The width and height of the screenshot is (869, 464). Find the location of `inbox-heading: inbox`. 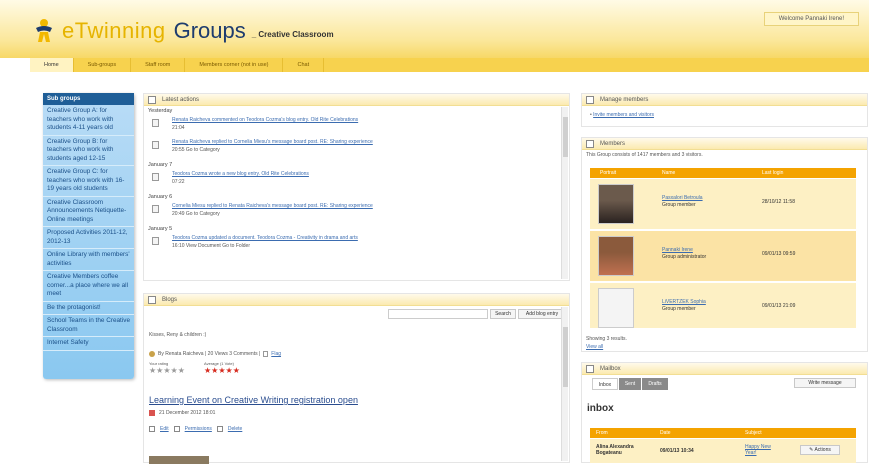

inbox-heading: inbox is located at coordinates (600, 408).